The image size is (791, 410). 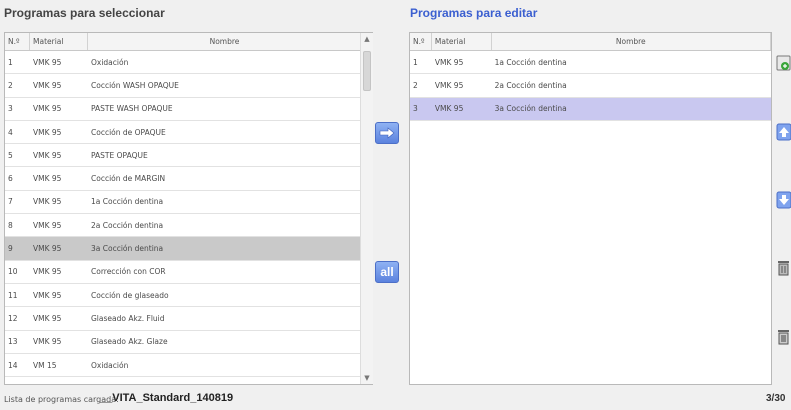 What do you see at coordinates (367, 71) in the screenshot?
I see `scrollbar-thumb` at bounding box center [367, 71].